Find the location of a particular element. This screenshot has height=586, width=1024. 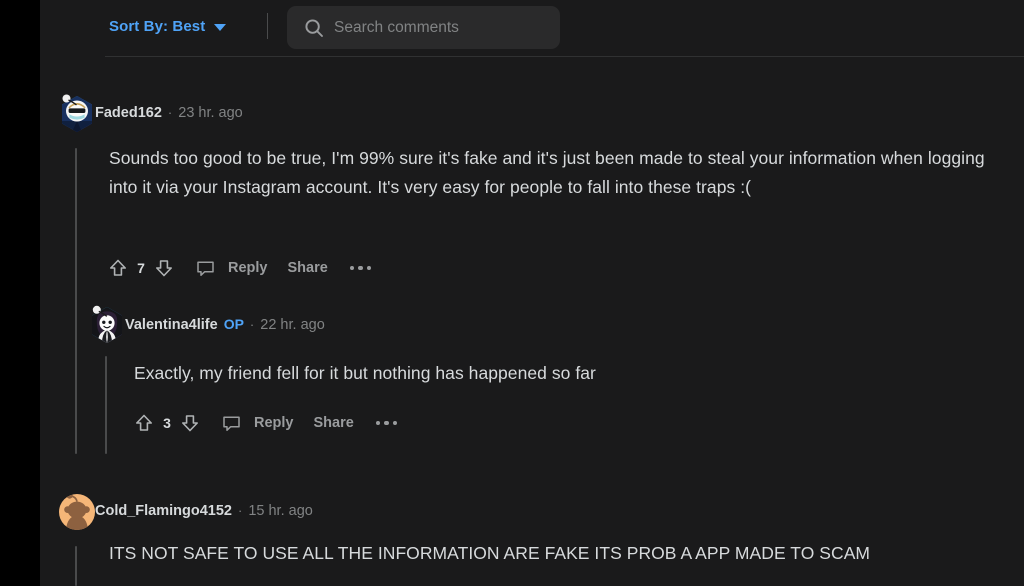

comment-author: Faded162 is located at coordinates (128, 113).